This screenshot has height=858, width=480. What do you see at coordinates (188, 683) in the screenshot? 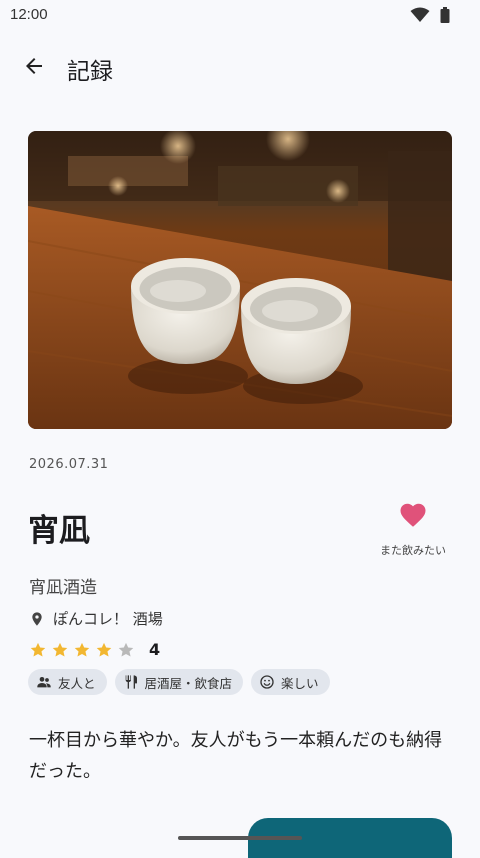
I see `tag-label: 居酒屋・飲食店` at bounding box center [188, 683].